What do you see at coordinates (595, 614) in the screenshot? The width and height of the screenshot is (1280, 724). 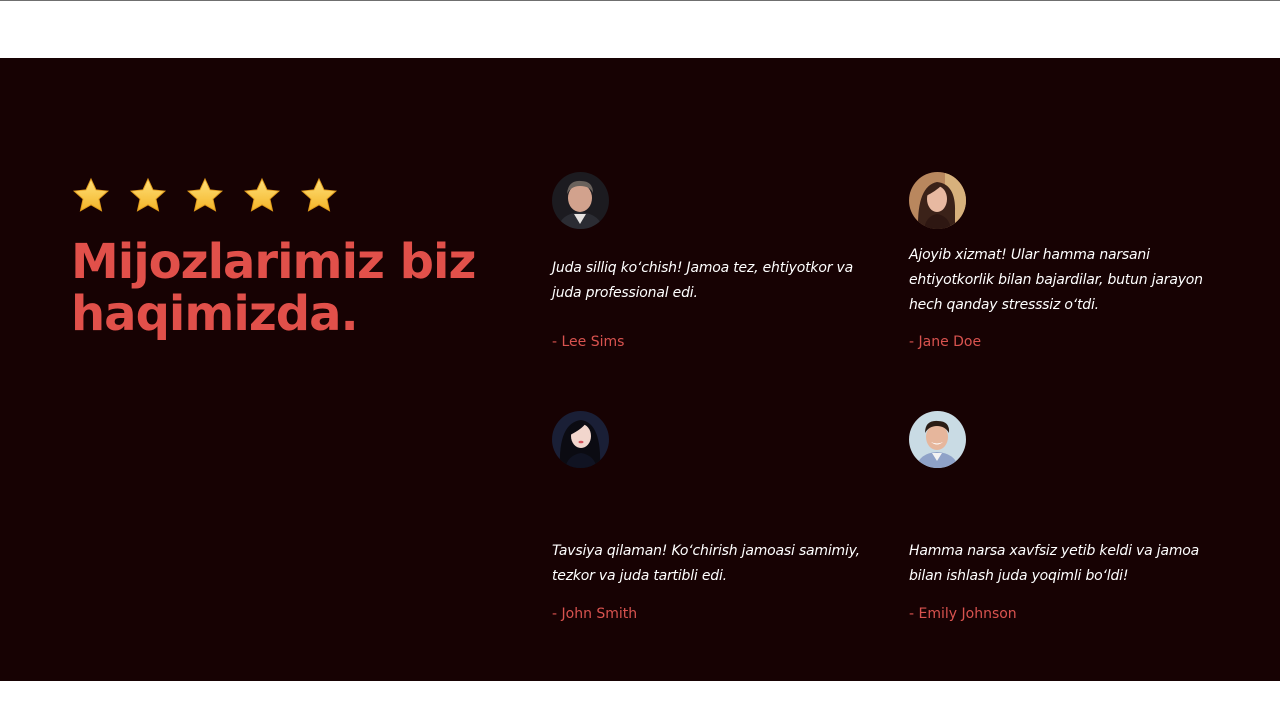 I see `testimonial-author: - John Smith` at bounding box center [595, 614].